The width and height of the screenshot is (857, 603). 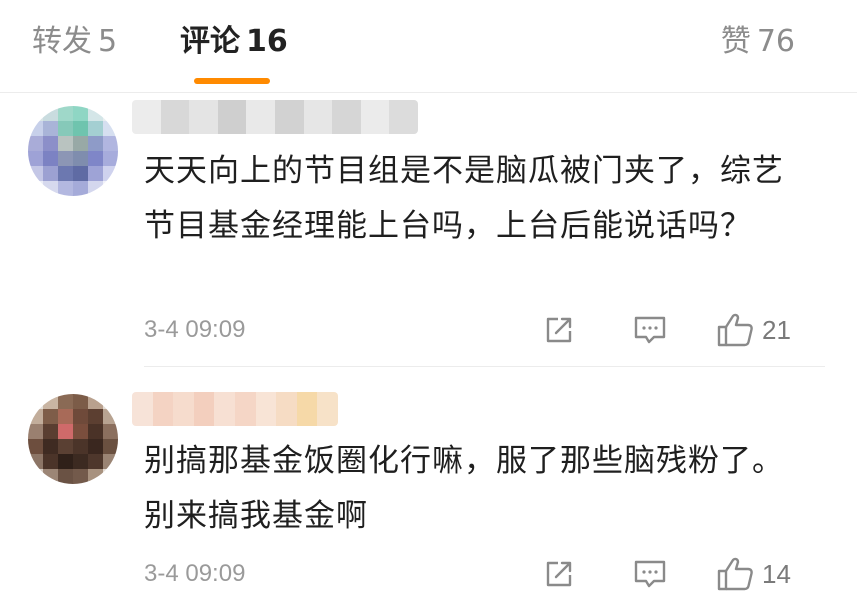 I want to click on tab-reposts-count: 5, so click(x=108, y=41).